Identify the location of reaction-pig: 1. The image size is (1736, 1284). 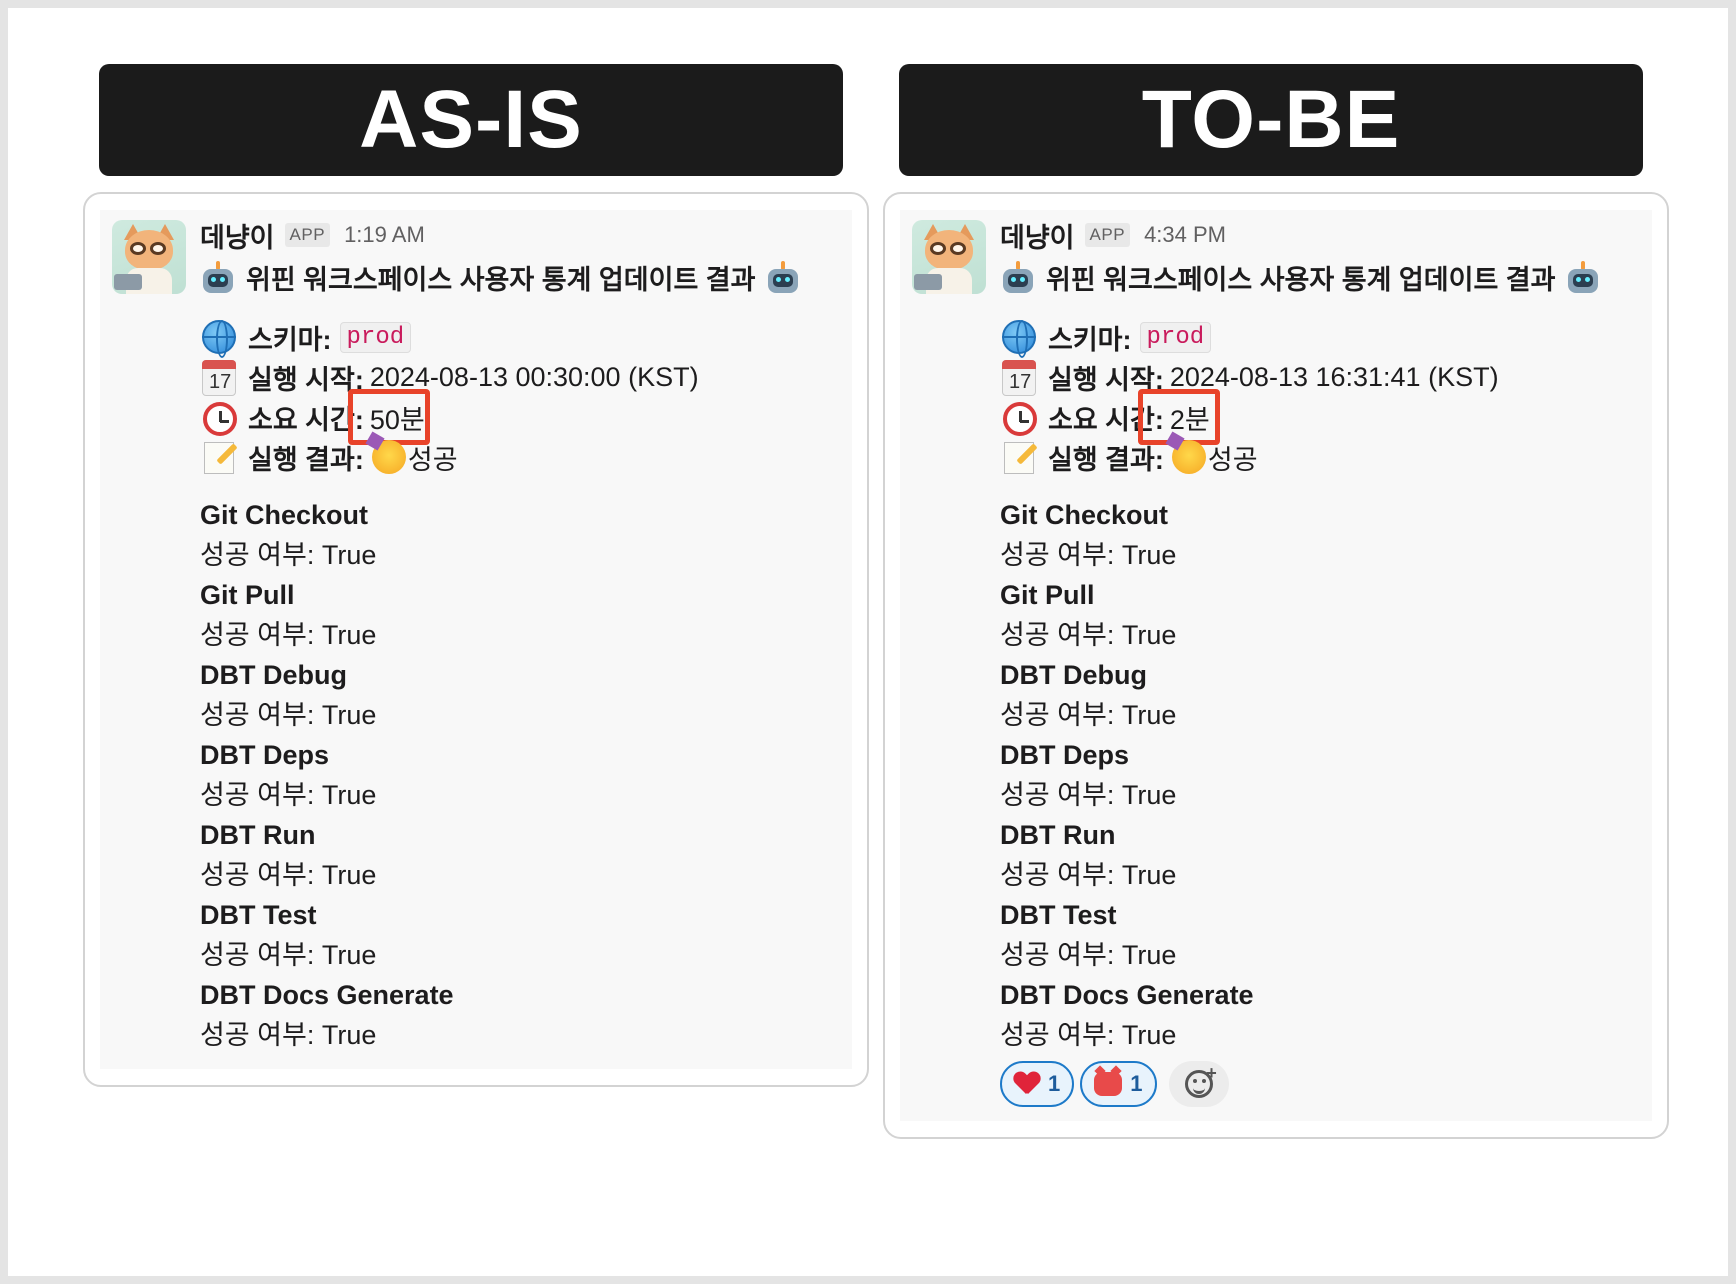
(1118, 1084).